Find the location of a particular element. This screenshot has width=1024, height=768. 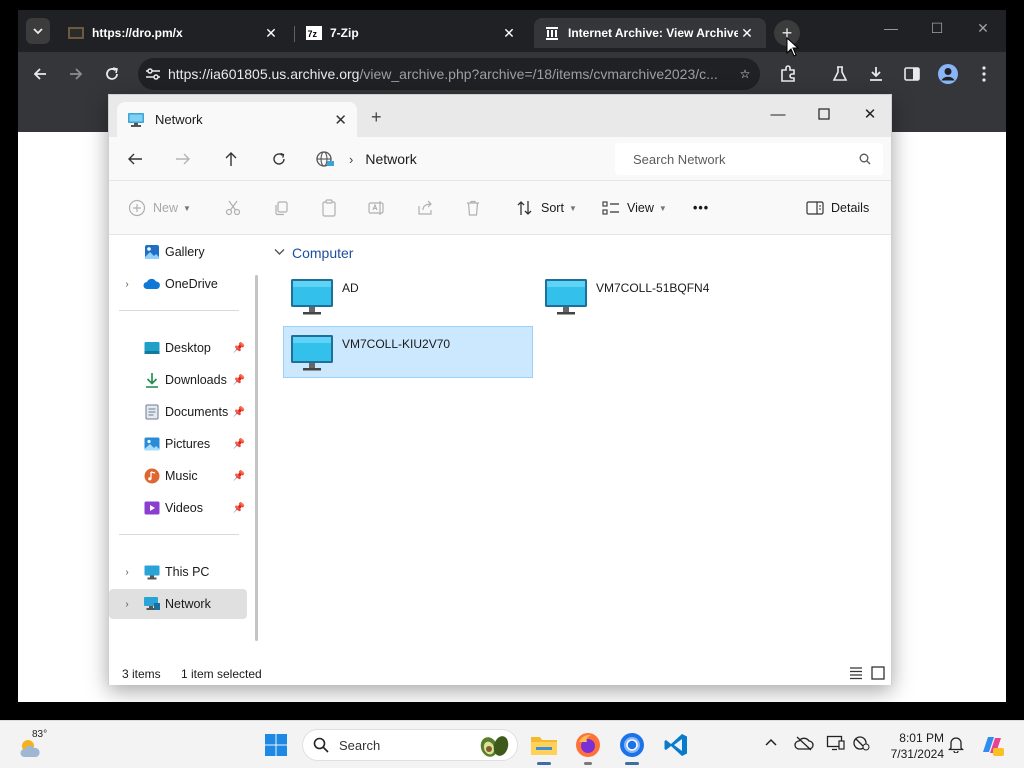

profile-avatar-icon is located at coordinates (948, 74).